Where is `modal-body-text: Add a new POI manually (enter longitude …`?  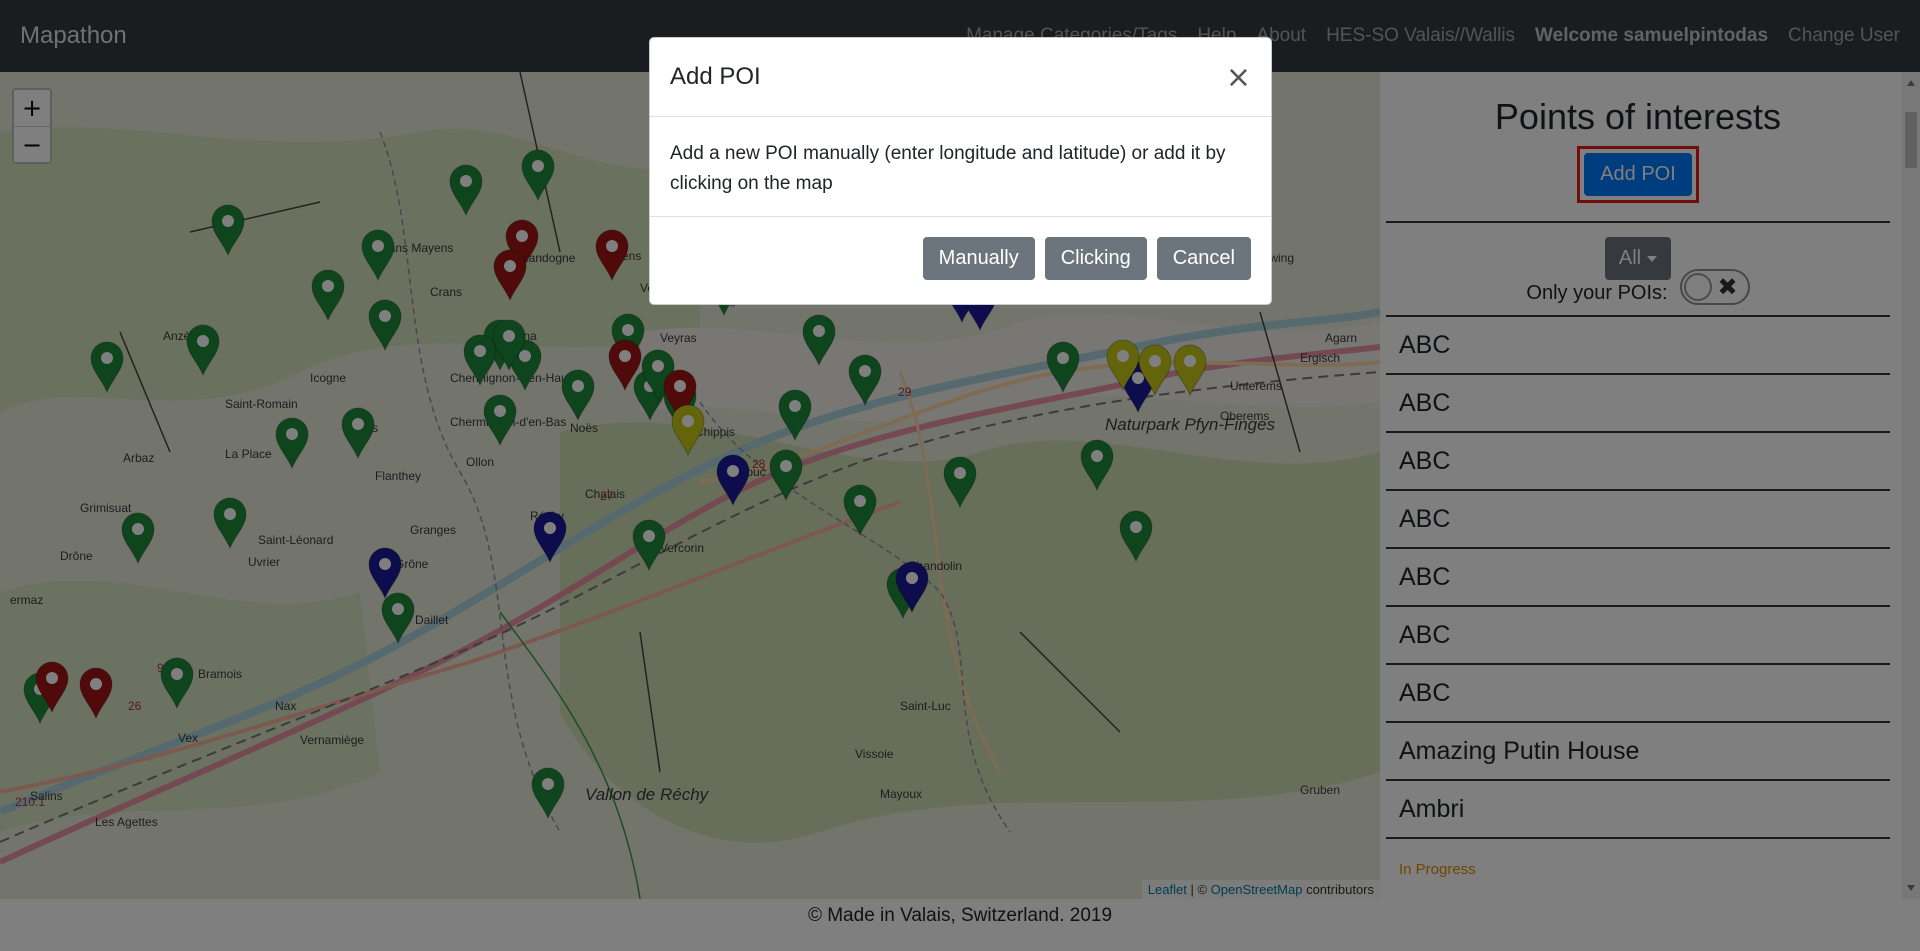
modal-body-text: Add a new POI manually (enter longitude … is located at coordinates (948, 168).